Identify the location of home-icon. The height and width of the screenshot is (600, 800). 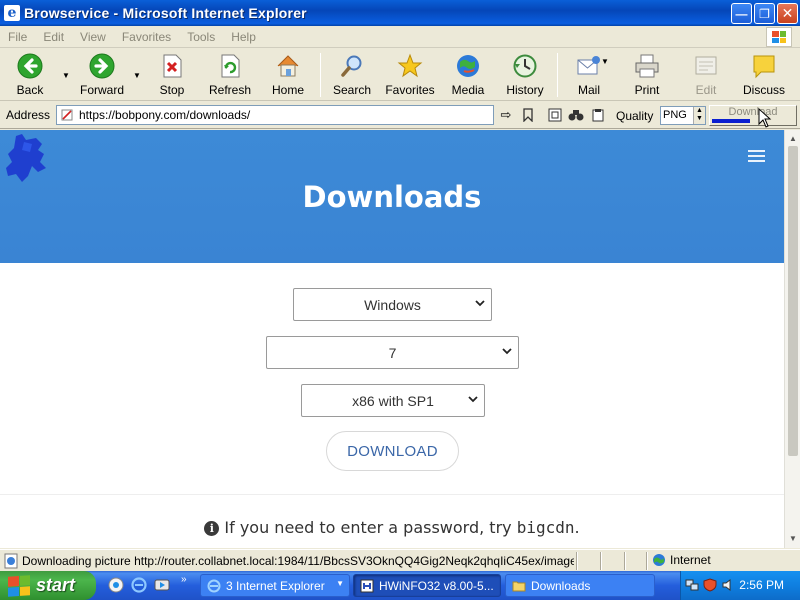
(288, 66).